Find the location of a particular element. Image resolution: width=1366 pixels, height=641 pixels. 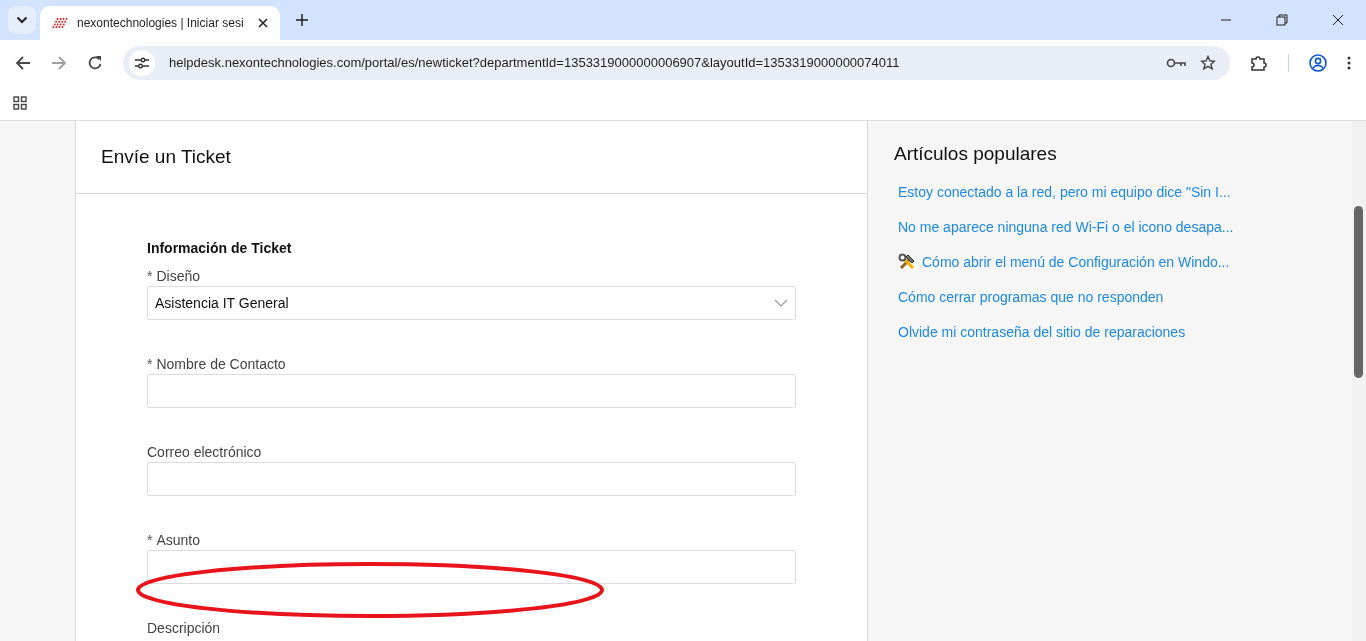

site-settings-icon is located at coordinates (142, 62).